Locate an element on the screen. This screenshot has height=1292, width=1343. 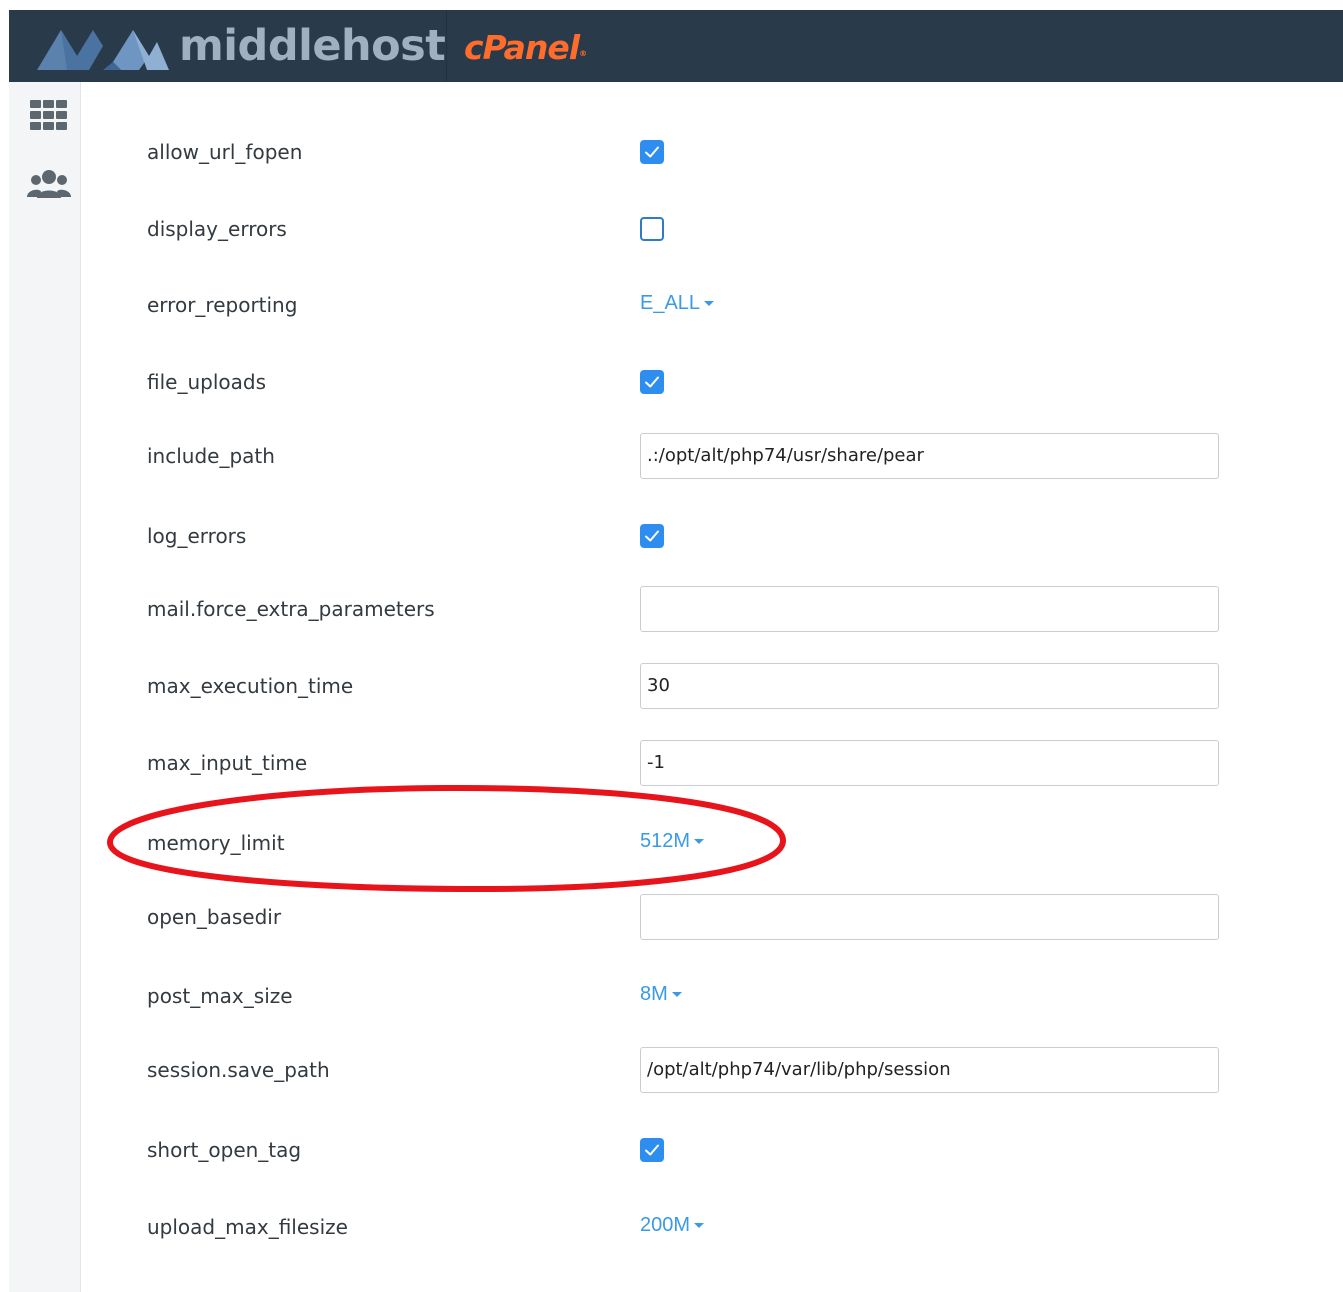
grid-icon is located at coordinates (49, 116).